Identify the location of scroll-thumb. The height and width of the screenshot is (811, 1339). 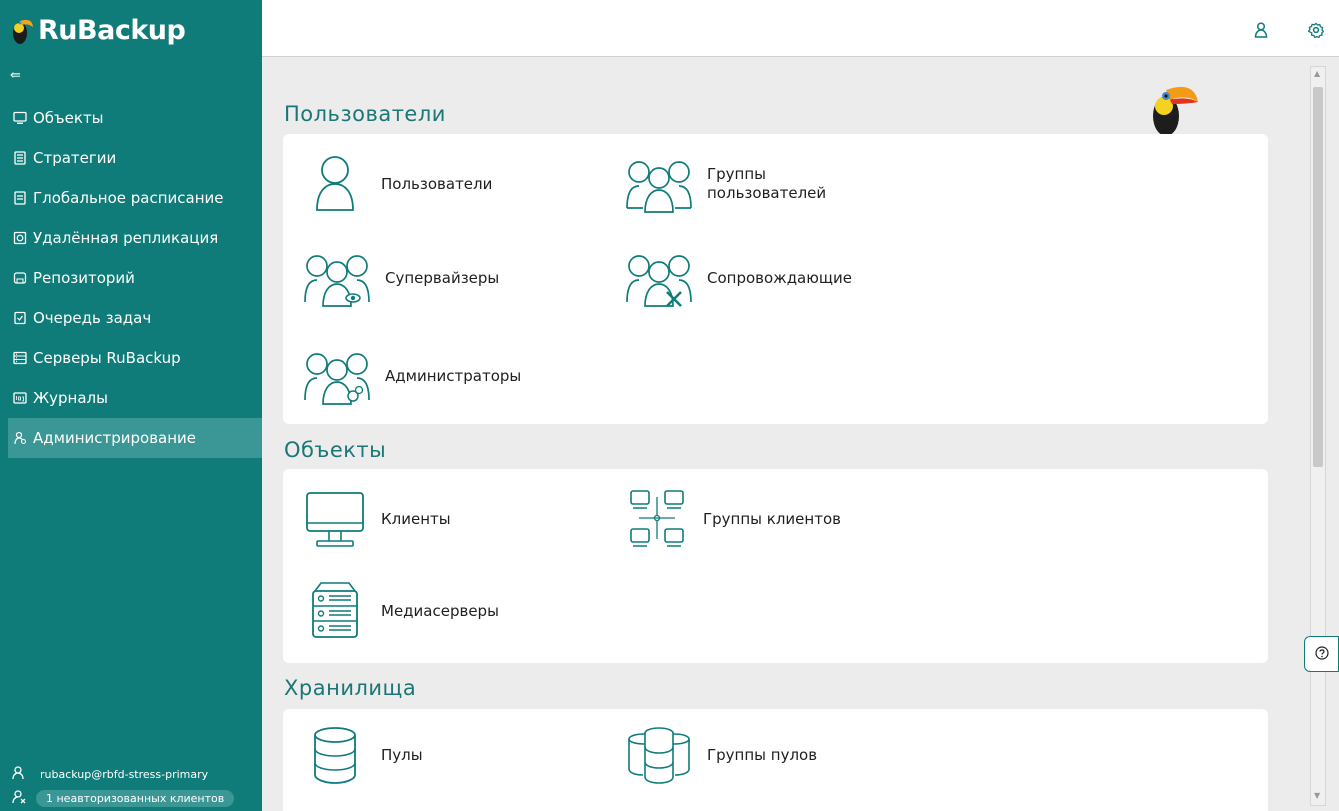
(1318, 277).